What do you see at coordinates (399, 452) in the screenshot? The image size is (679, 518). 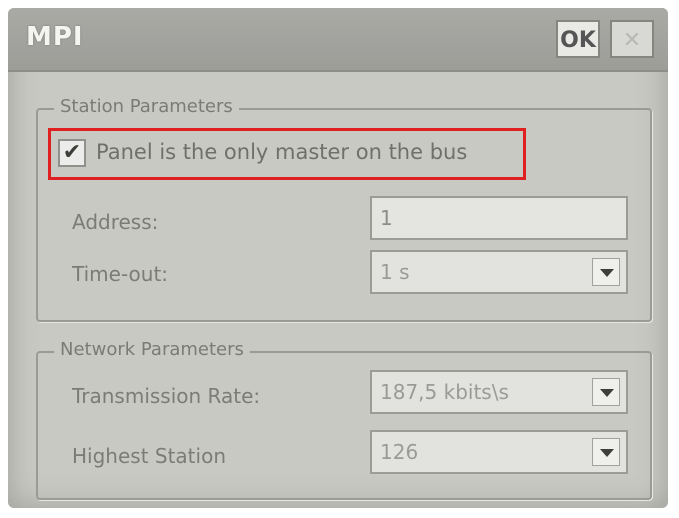 I see `highest-station-value: 126` at bounding box center [399, 452].